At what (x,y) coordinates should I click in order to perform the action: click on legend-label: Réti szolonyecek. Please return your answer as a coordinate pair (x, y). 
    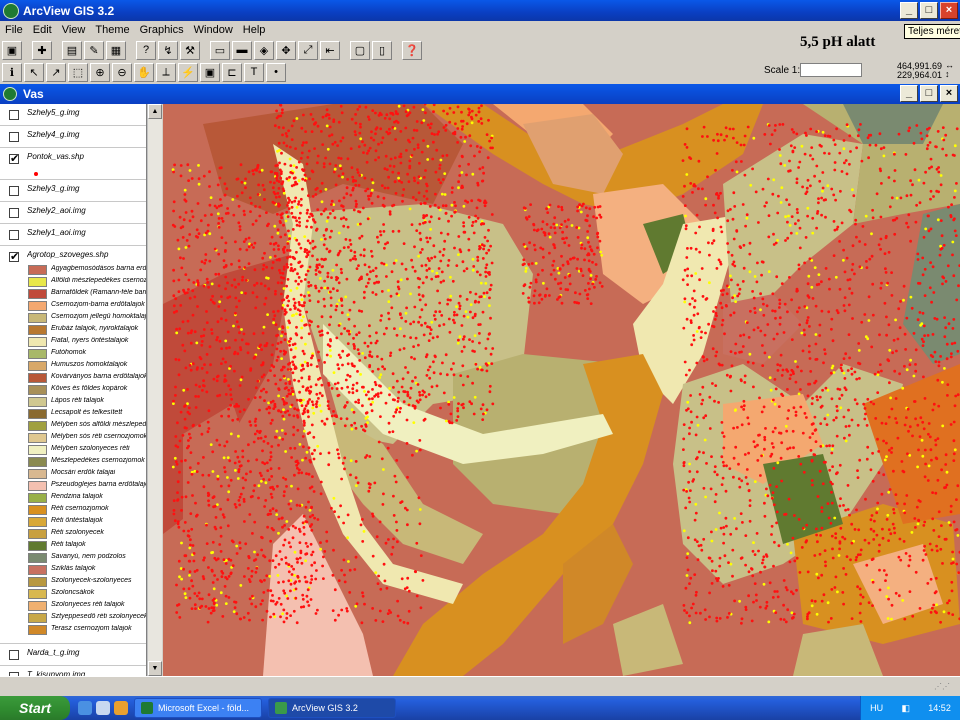
    Looking at the image, I should click on (77, 532).